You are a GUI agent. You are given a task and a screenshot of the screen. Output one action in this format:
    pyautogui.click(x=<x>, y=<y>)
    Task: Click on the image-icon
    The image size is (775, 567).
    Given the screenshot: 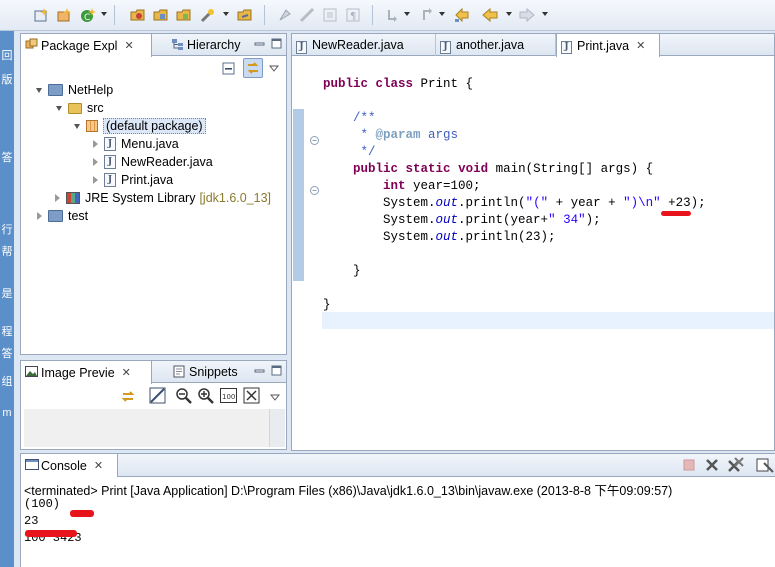 What is the action you would take?
    pyautogui.click(x=31, y=371)
    